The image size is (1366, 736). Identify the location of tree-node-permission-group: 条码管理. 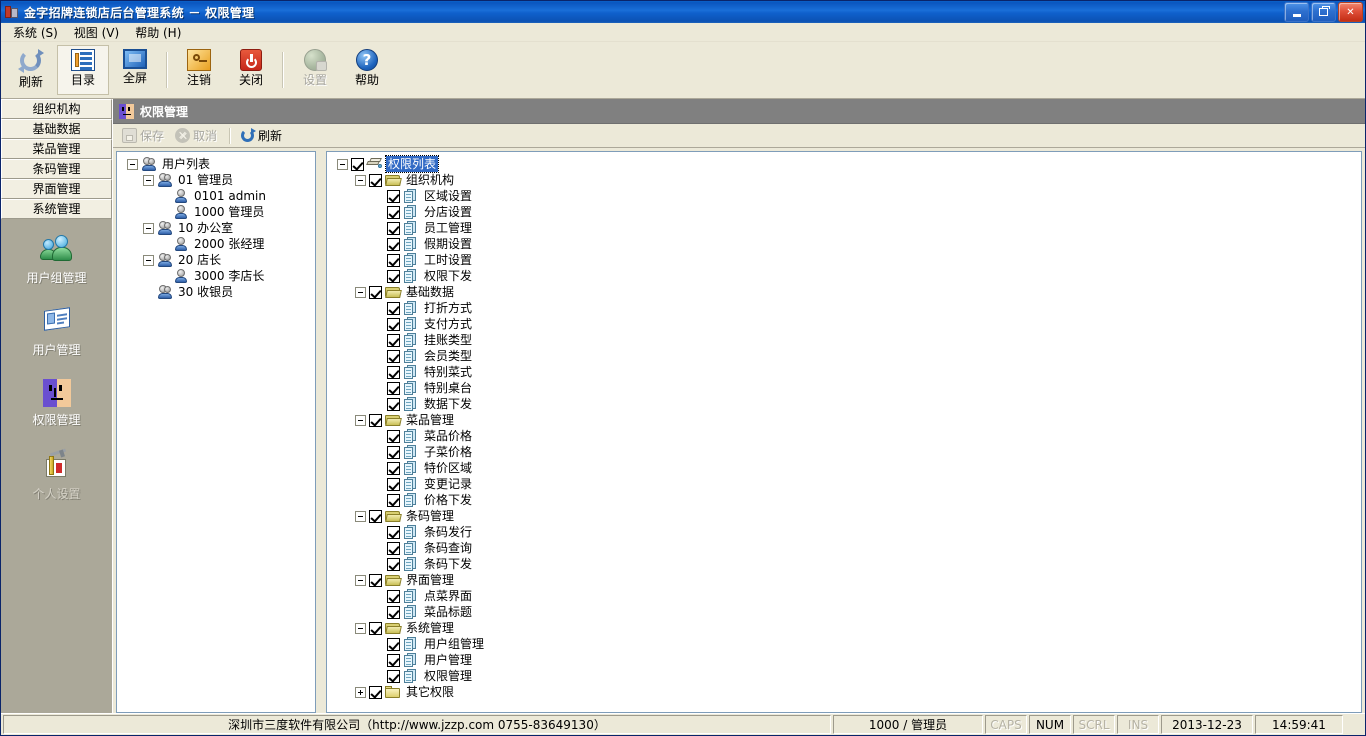
(846, 516).